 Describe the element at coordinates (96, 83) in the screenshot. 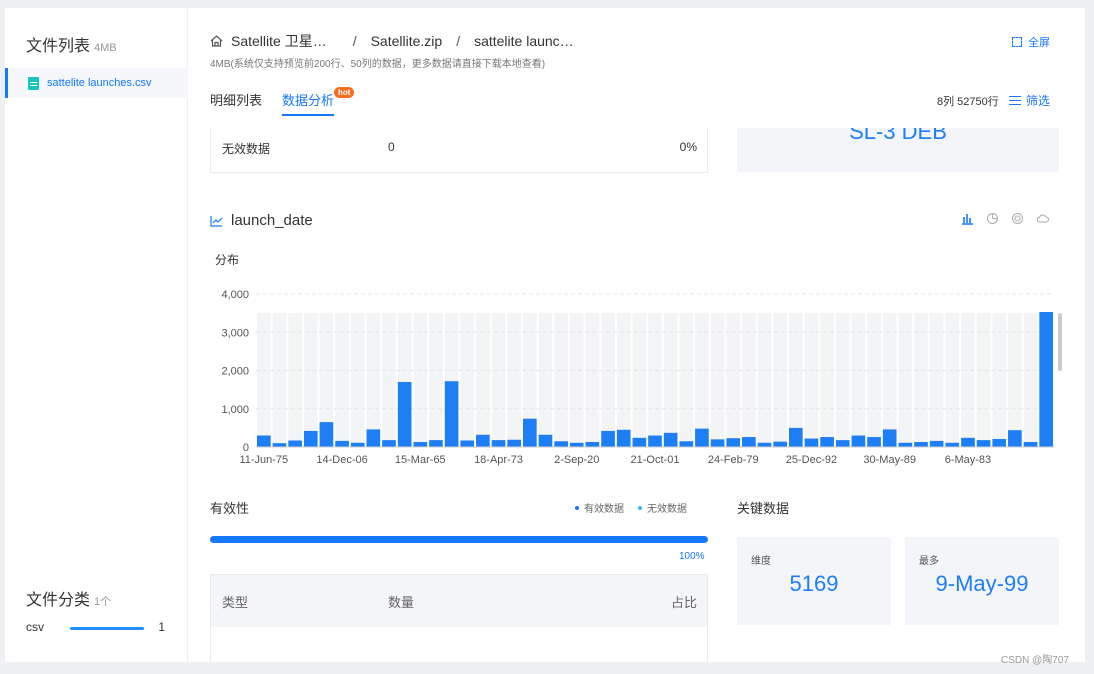

I see `sidebar-file-item: sattelite launches.csv` at that location.